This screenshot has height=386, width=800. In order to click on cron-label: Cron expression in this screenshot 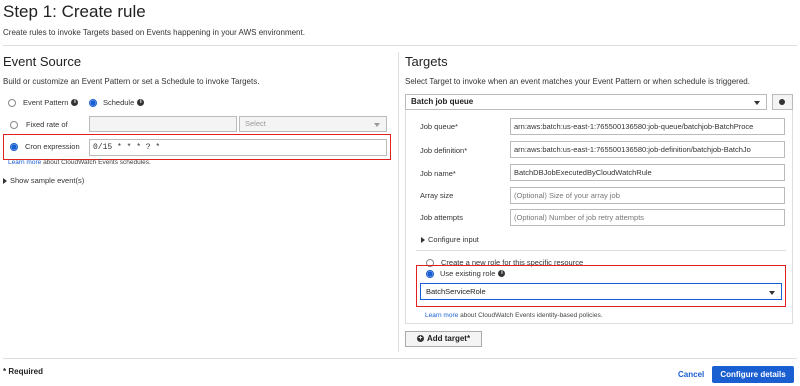, I will do `click(52, 146)`.